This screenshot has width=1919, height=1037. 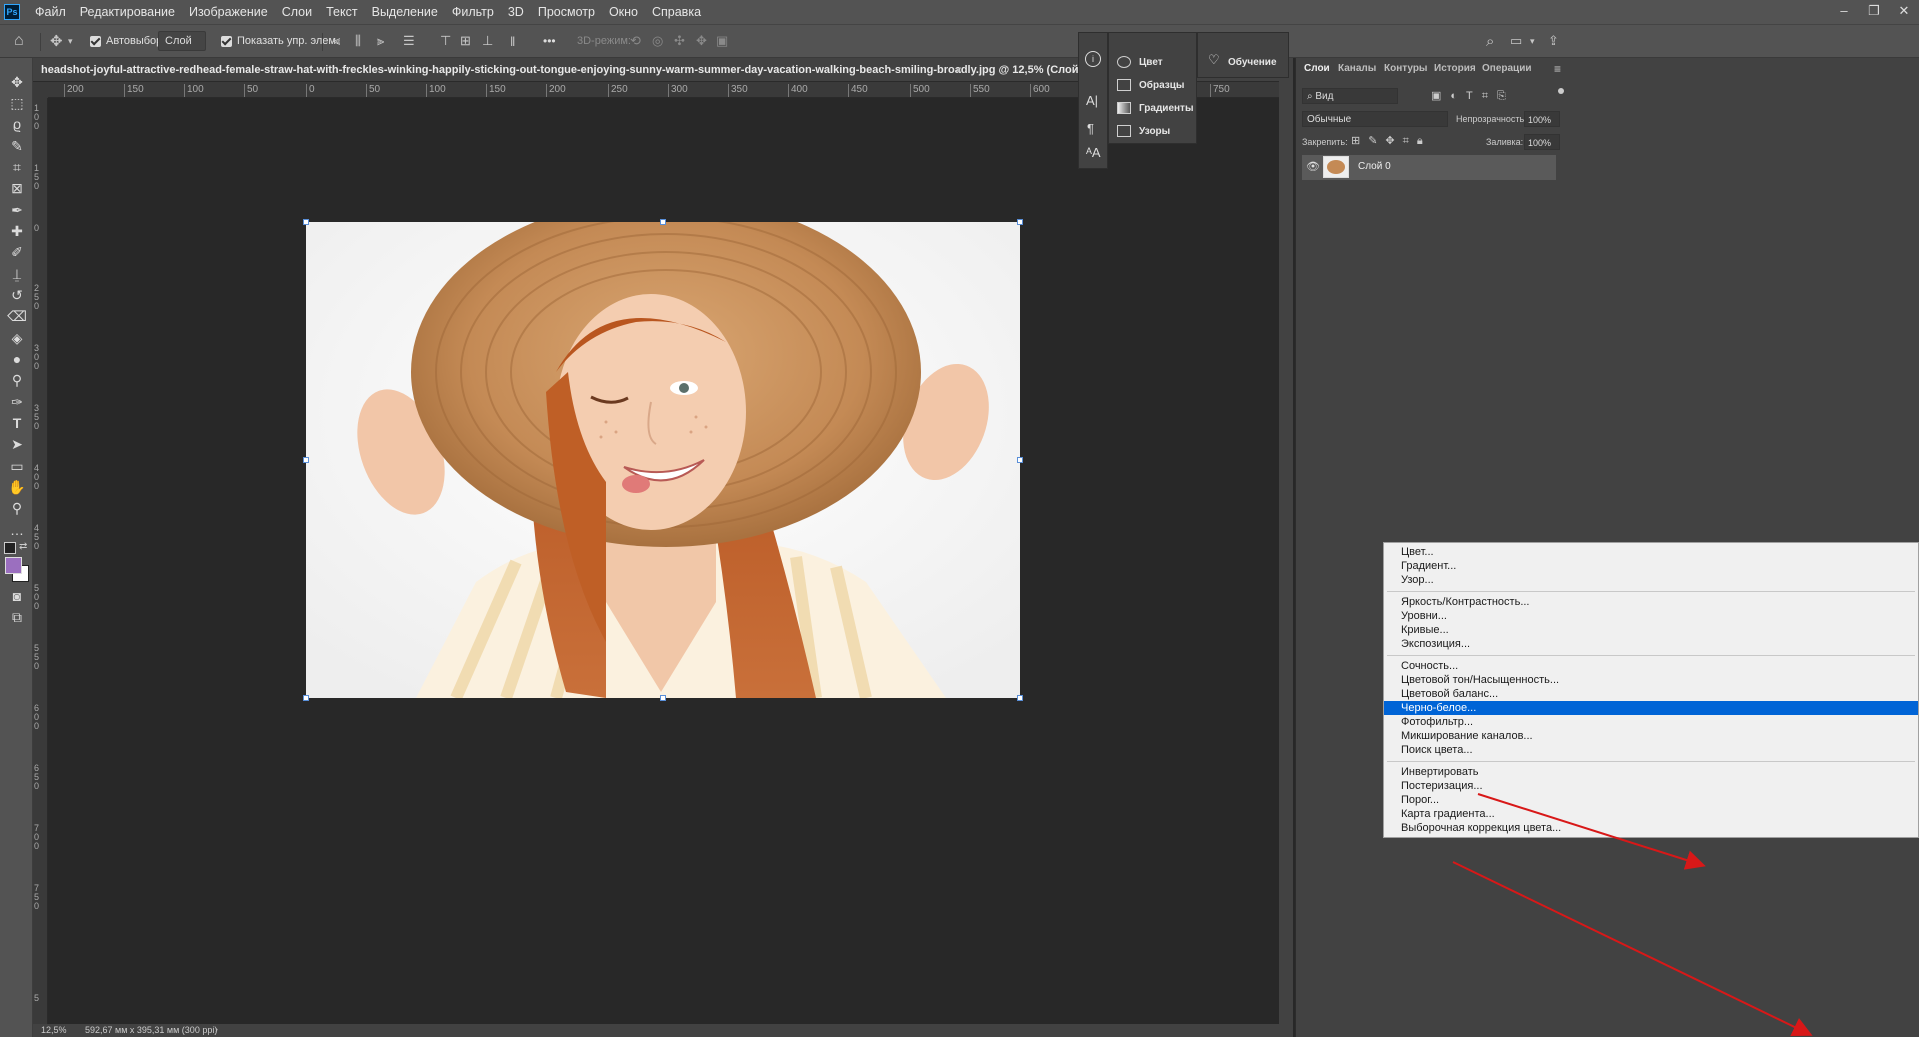 I want to click on minimize-icon: –, so click(x=1844, y=12).